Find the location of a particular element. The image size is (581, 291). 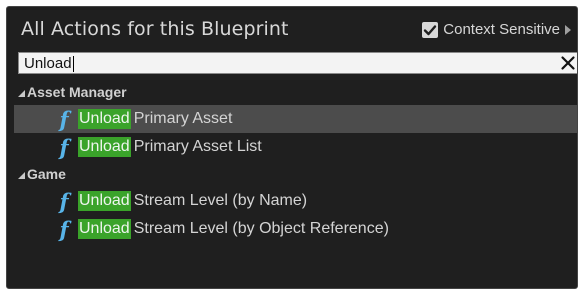

context-sensitive-toggle: Context Sensitive is located at coordinates (496, 29).